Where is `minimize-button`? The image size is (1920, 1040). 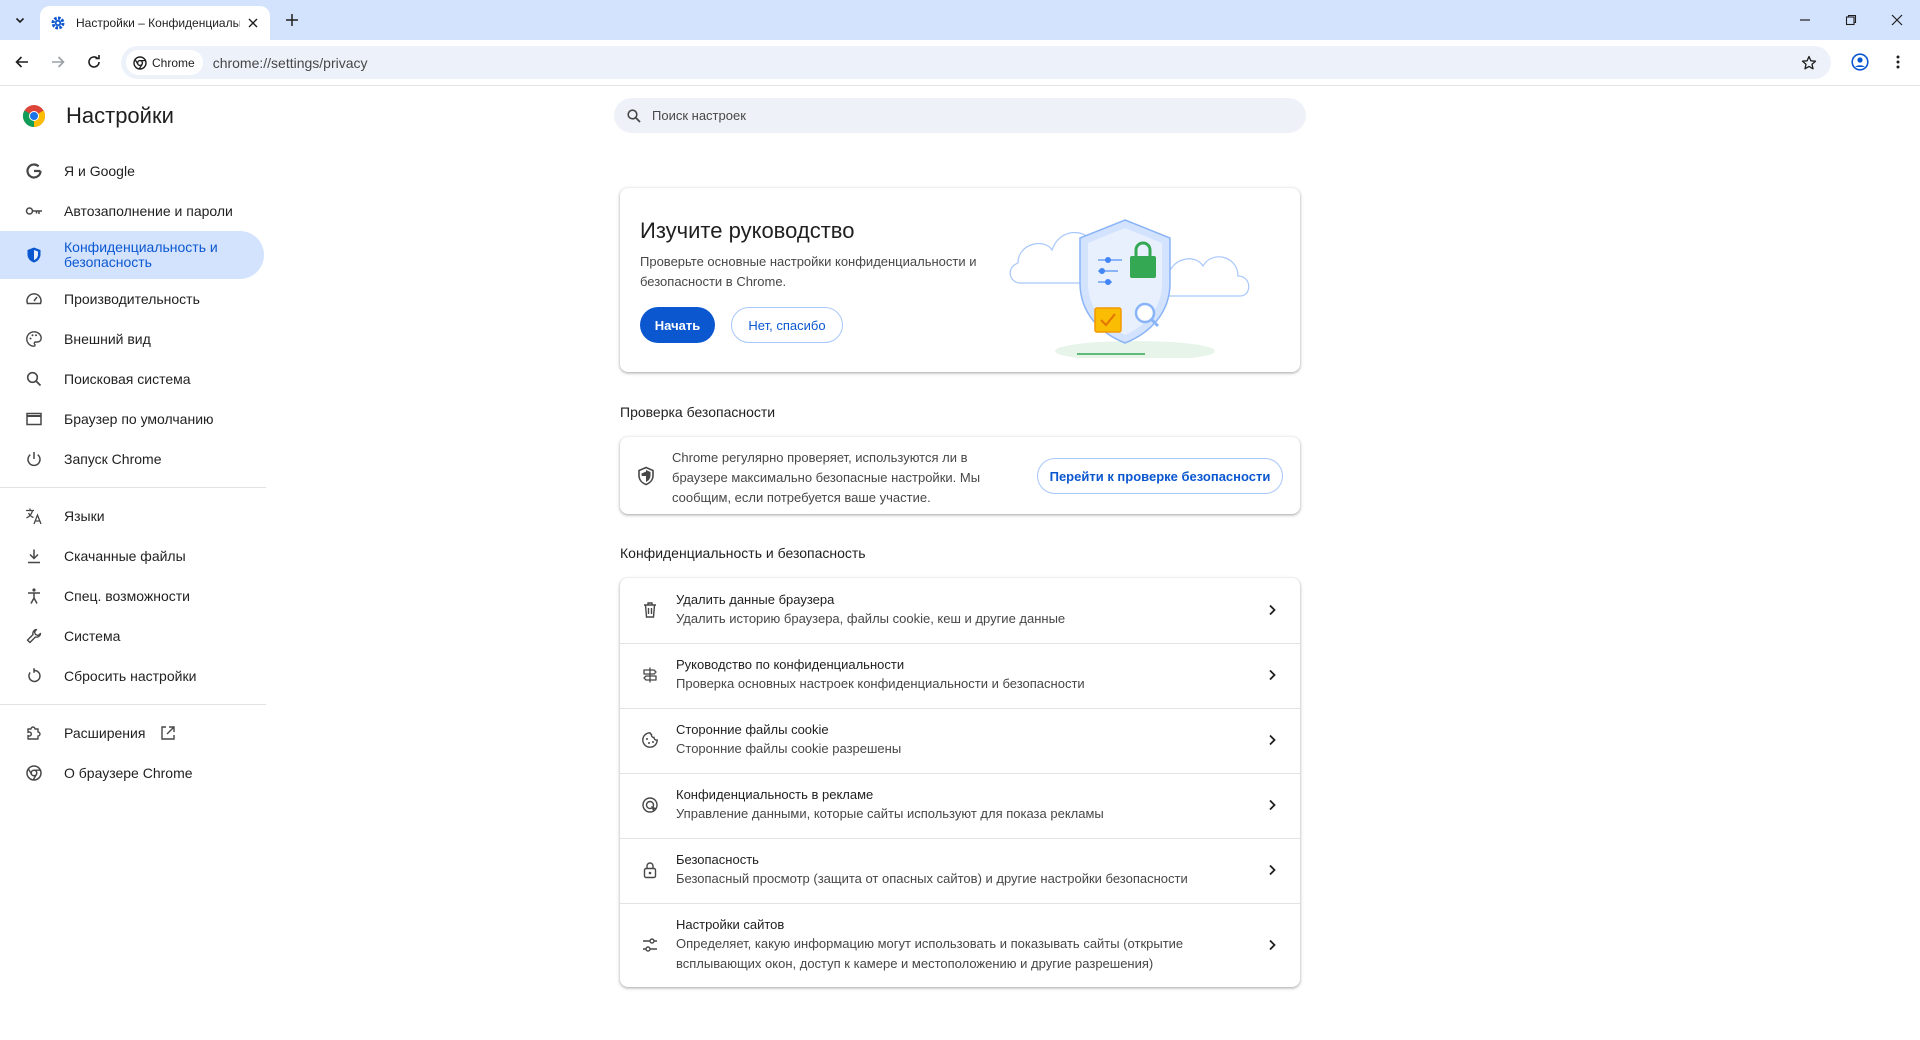
minimize-button is located at coordinates (1805, 20).